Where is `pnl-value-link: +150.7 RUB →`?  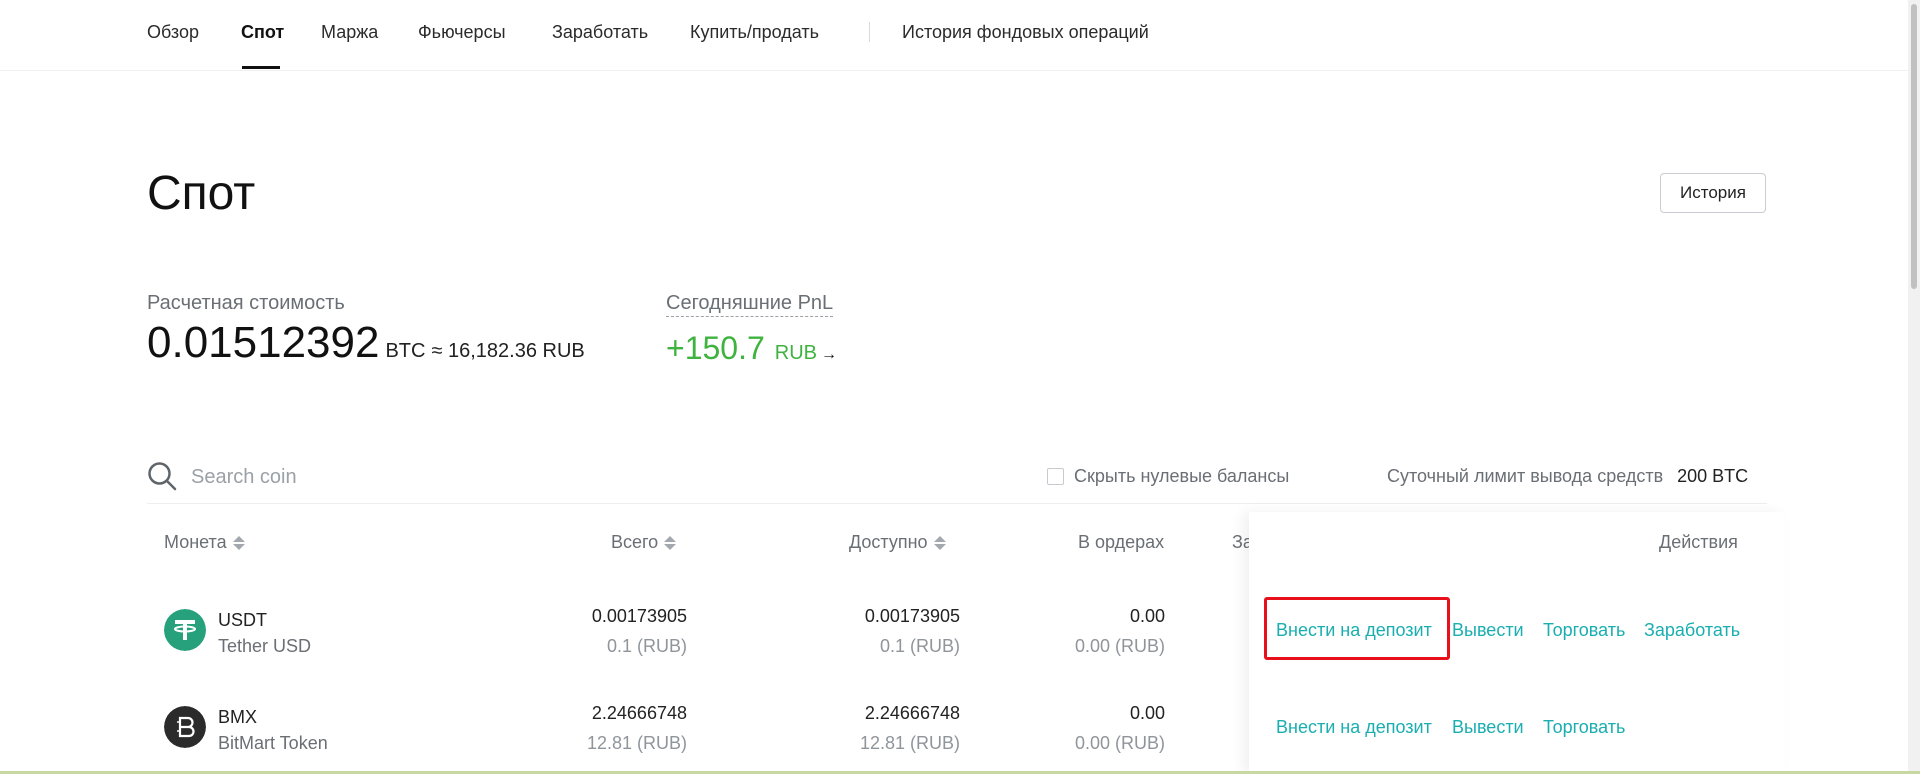
pnl-value-link: +150.7 RUB → is located at coordinates (751, 348).